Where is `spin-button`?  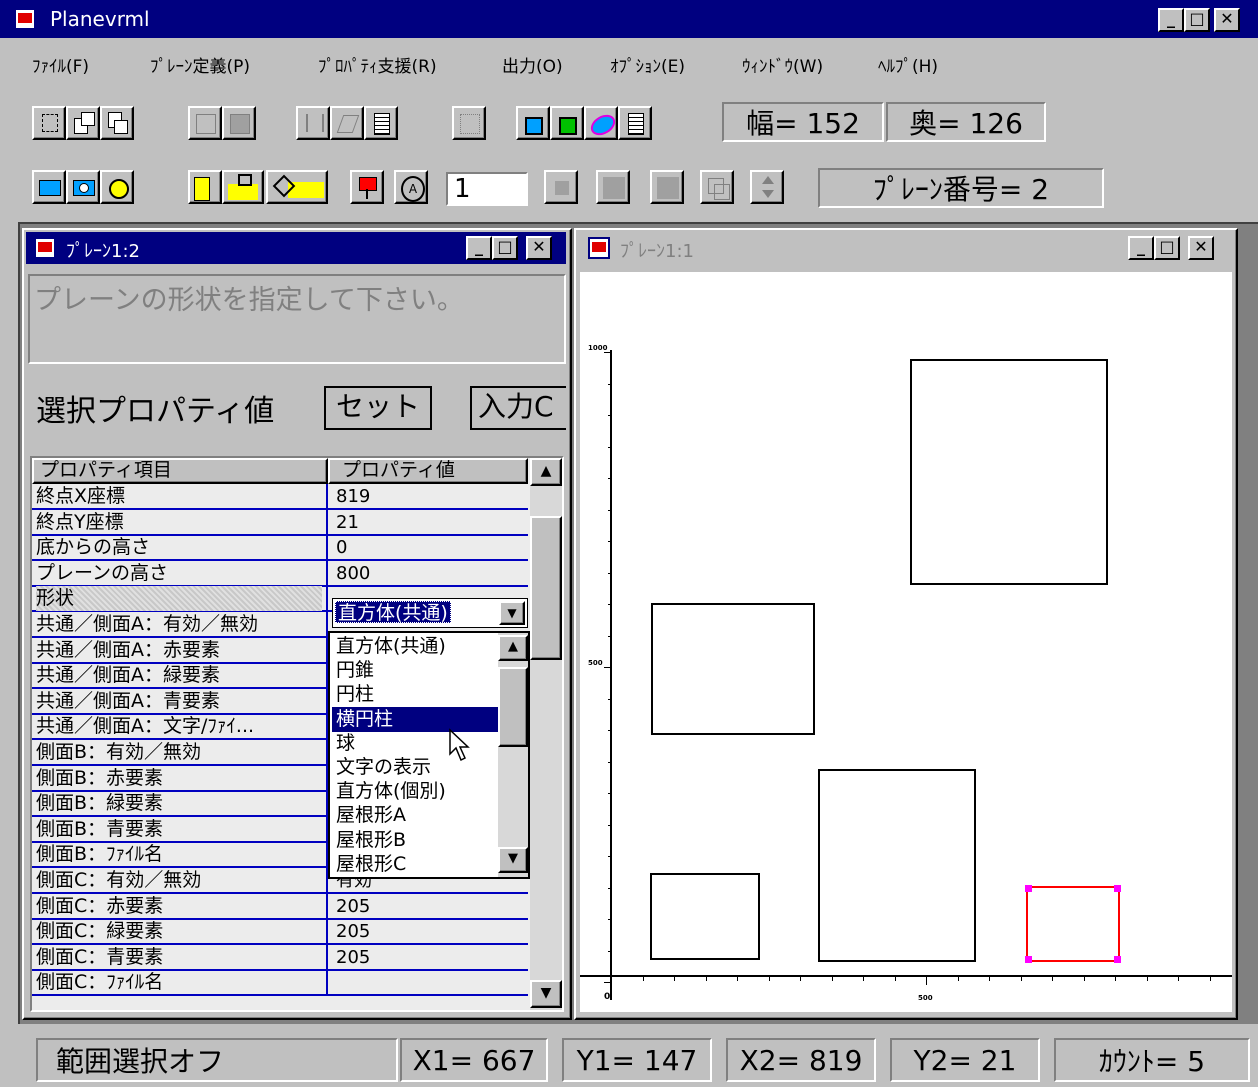
spin-button is located at coordinates (767, 187).